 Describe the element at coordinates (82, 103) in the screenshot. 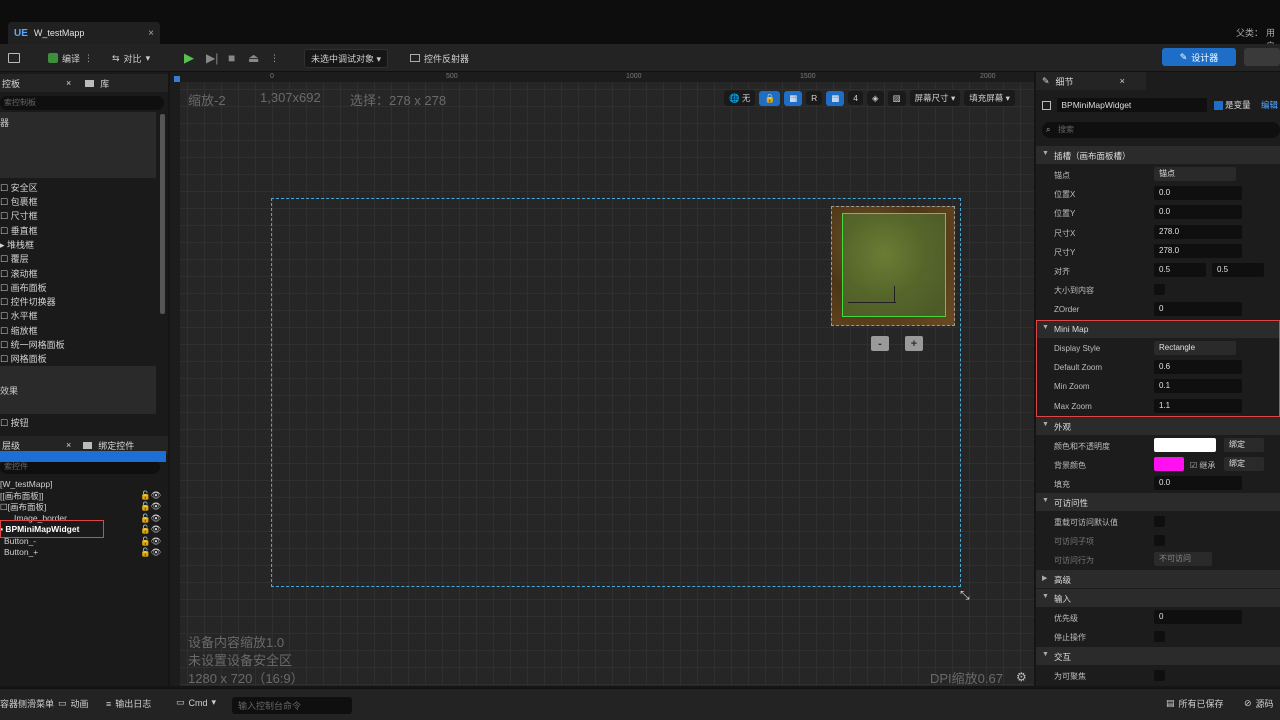

I see `palette-search-input: 索控制板` at that location.